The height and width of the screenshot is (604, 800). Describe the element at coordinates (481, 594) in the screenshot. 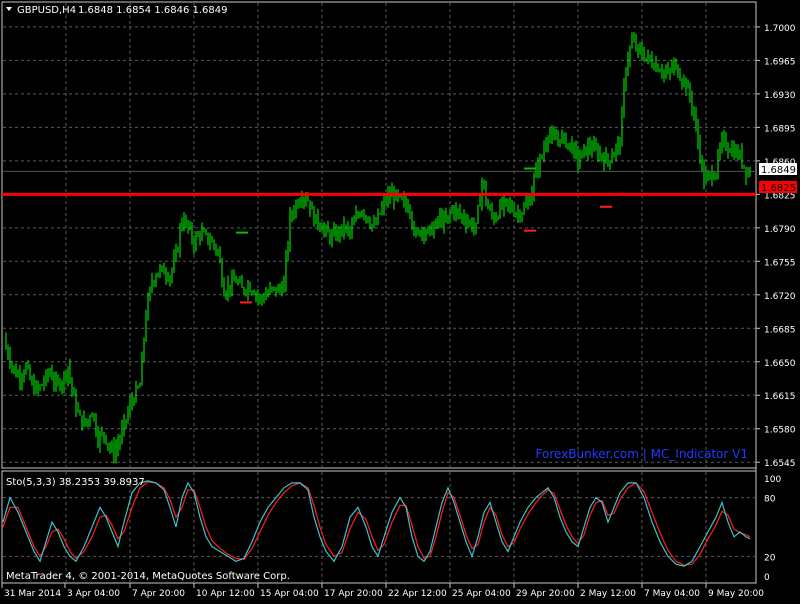

I see `time-tick-label: 25 Apr 04:00` at that location.